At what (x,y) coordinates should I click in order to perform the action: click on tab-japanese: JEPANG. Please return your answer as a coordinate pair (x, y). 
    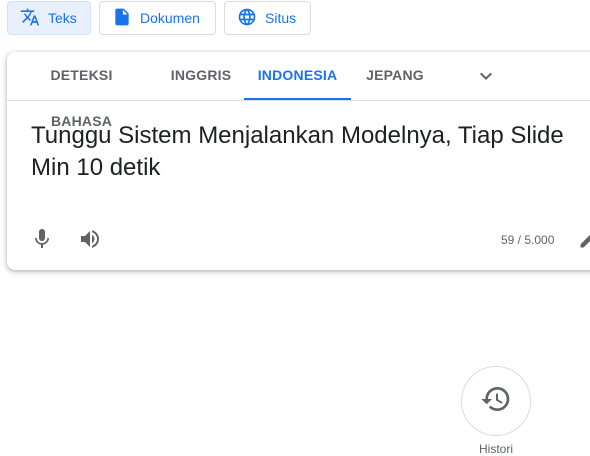
    Looking at the image, I should click on (395, 76).